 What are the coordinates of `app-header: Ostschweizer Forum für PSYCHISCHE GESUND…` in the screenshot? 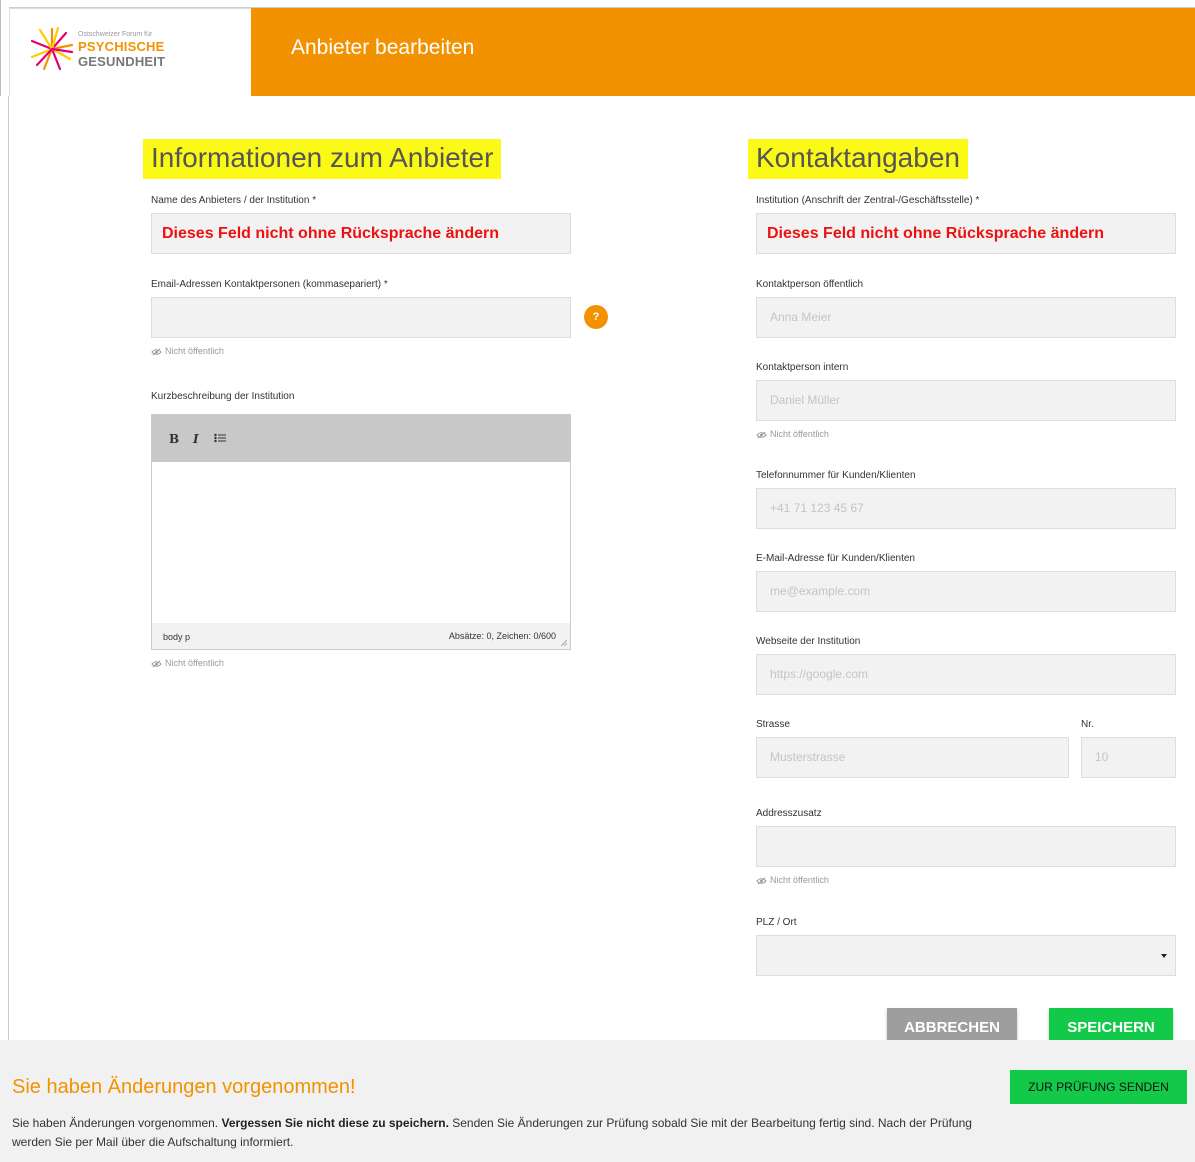 It's located at (597, 48).